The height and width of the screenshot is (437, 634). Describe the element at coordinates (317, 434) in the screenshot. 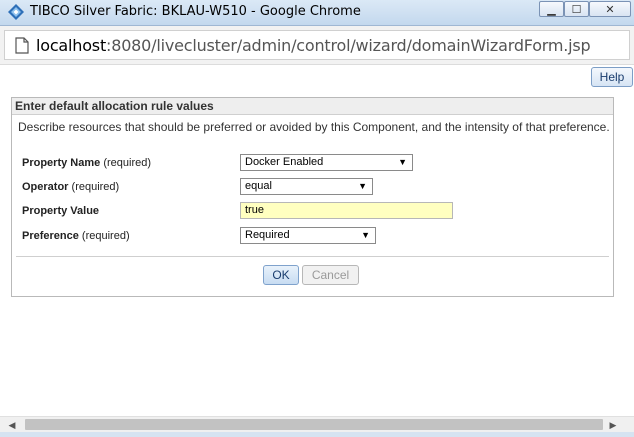

I see `window-bottom-edge` at that location.